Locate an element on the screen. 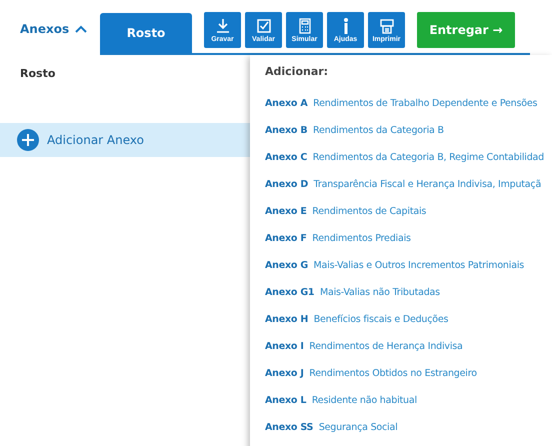 The width and height of the screenshot is (552, 446). dropdown-title: Adicionar: is located at coordinates (297, 71).